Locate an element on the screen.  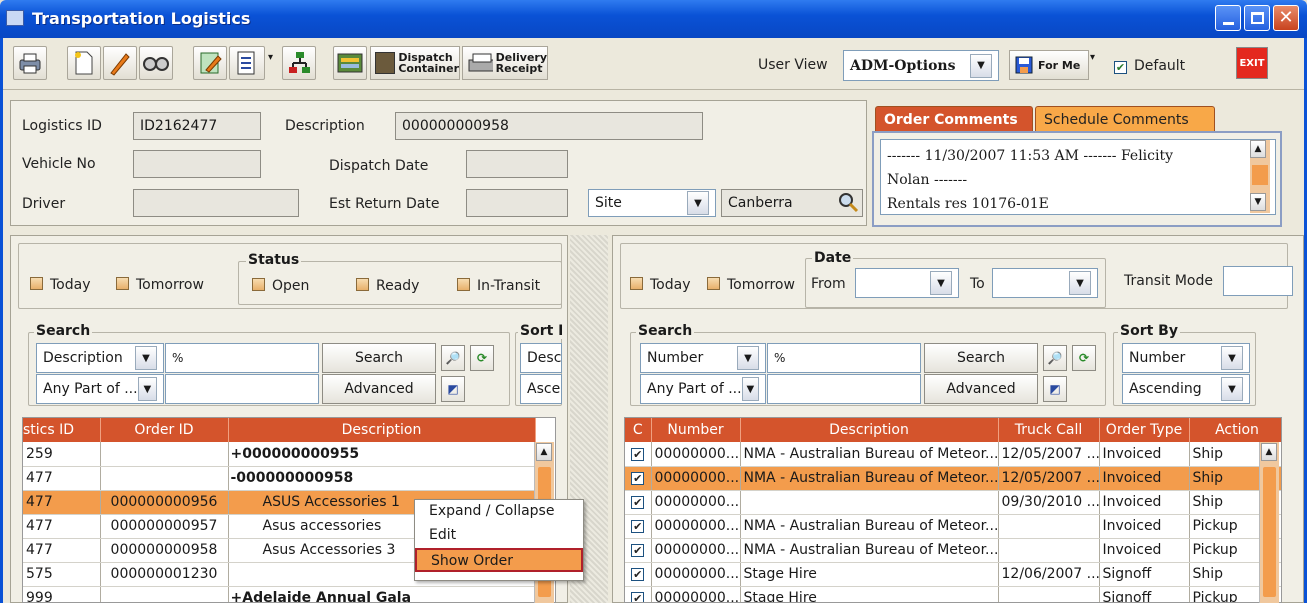
est-return-field is located at coordinates (517, 203).